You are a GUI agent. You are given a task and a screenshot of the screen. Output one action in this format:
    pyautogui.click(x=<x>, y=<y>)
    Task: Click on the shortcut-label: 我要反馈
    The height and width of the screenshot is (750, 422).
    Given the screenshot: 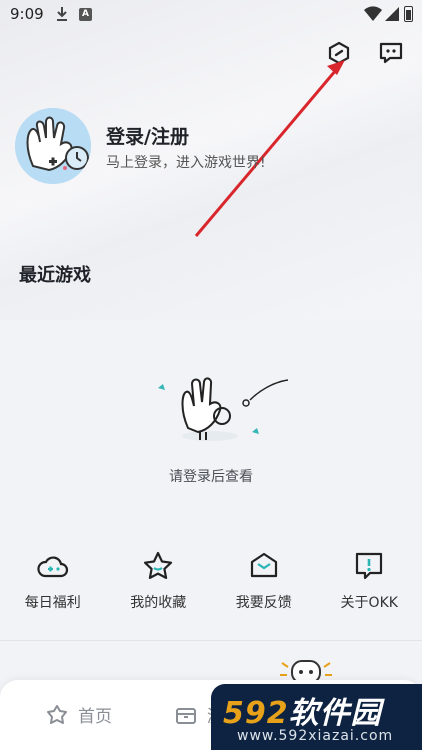 What is the action you would take?
    pyautogui.click(x=263, y=603)
    